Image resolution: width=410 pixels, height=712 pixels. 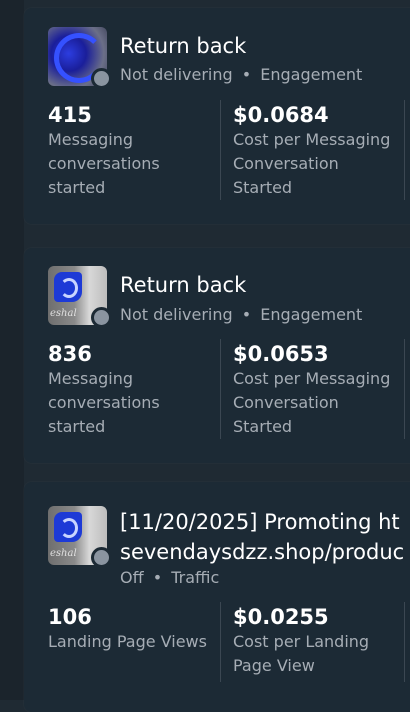 What do you see at coordinates (127, 641) in the screenshot?
I see `metric-label: Landing Page Views` at bounding box center [127, 641].